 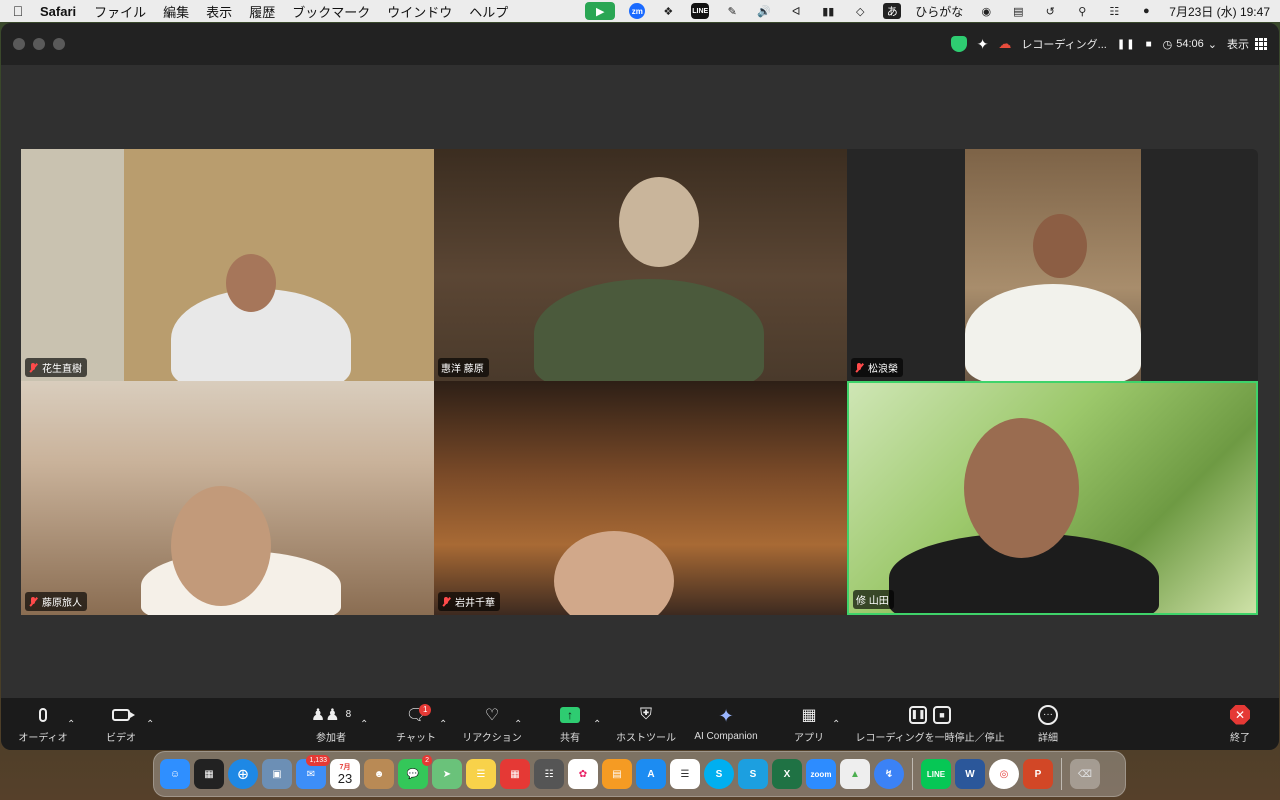 What do you see at coordinates (651, 774) in the screenshot?
I see `app-store-icon: A` at bounding box center [651, 774].